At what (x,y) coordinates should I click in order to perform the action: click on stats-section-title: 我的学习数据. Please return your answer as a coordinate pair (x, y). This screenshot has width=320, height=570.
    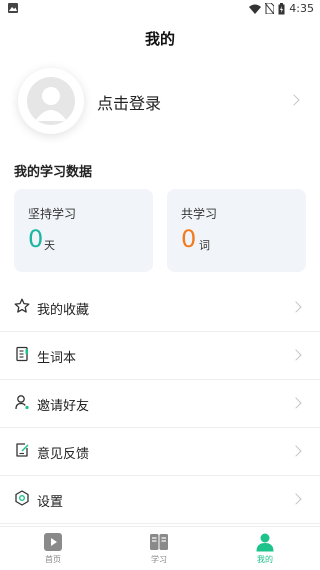
    Looking at the image, I should click on (53, 172).